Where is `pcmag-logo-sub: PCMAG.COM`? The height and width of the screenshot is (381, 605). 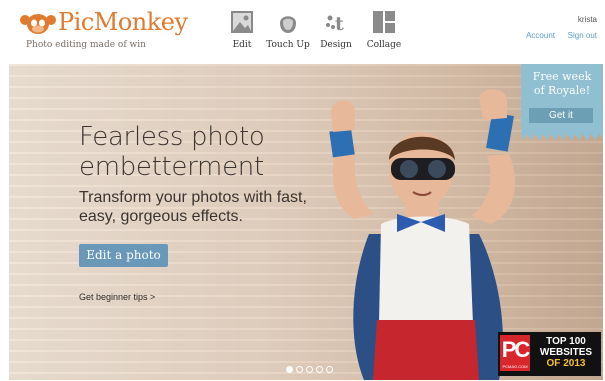
pcmag-logo-sub: PCMAG.COM is located at coordinates (515, 366).